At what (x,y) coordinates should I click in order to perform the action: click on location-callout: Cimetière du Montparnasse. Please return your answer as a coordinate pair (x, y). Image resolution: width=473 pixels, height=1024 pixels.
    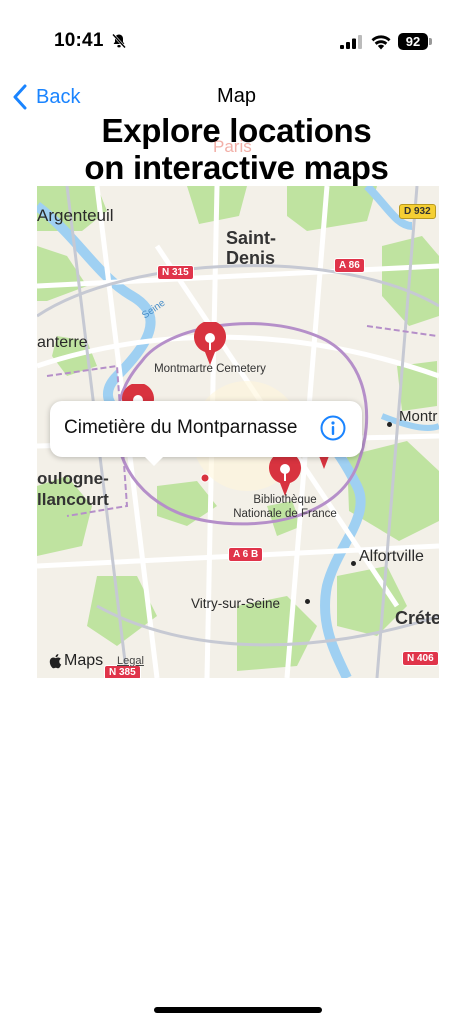
    Looking at the image, I should click on (206, 429).